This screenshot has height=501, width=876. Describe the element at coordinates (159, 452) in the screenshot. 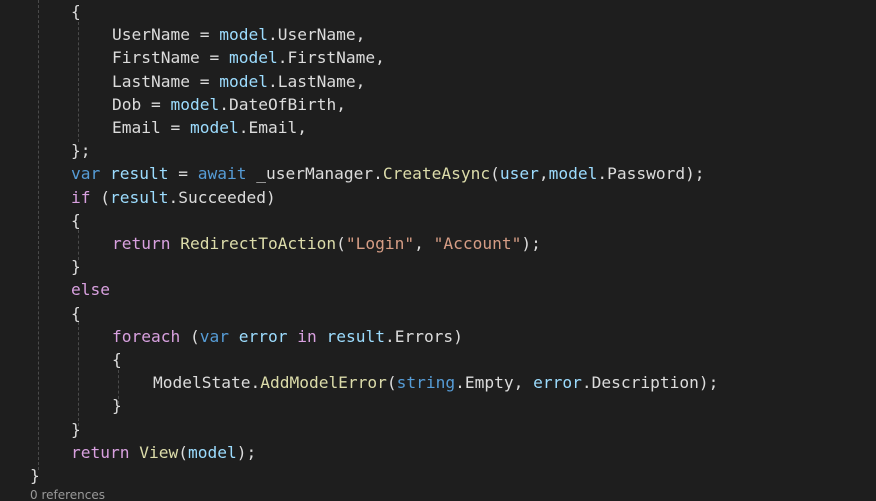

I see `code-token: View` at that location.